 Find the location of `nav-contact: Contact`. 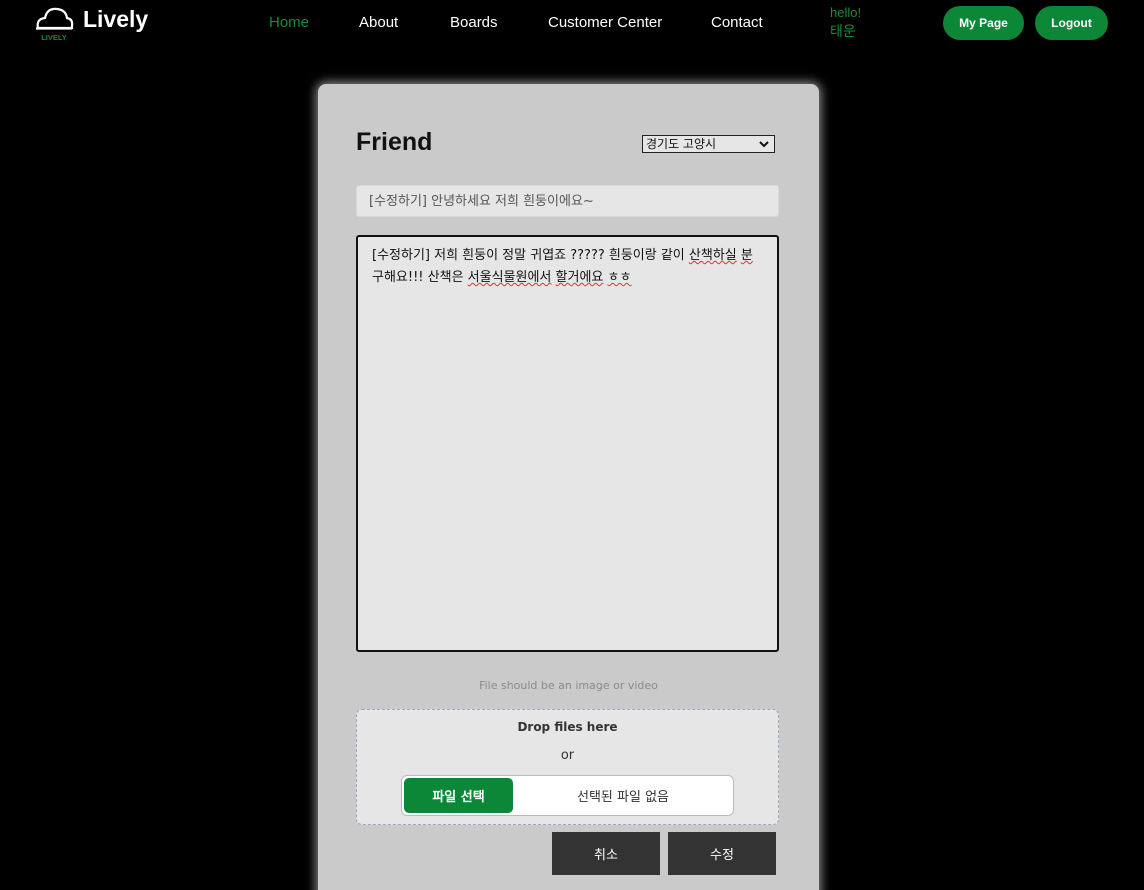

nav-contact: Contact is located at coordinates (737, 22).